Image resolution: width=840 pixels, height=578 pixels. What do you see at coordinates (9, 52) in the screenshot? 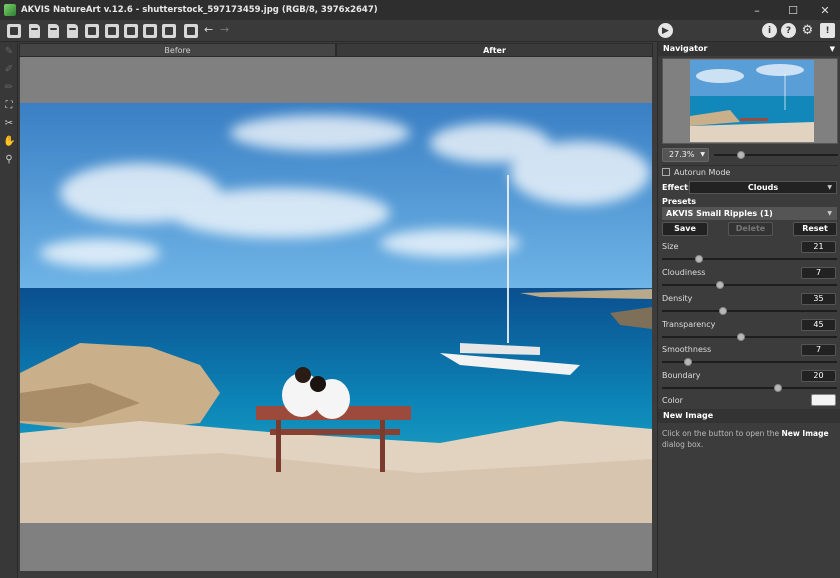
I see `eraser-icon: ✎` at bounding box center [9, 52].